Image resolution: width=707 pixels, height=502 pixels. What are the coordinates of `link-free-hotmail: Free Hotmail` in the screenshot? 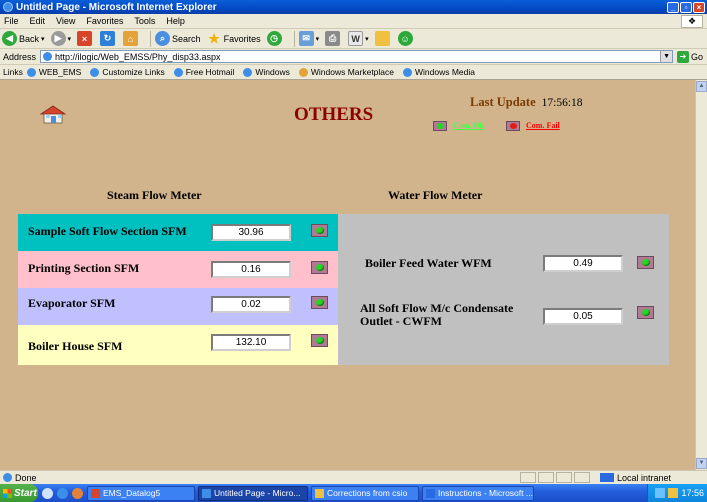 It's located at (203, 72).